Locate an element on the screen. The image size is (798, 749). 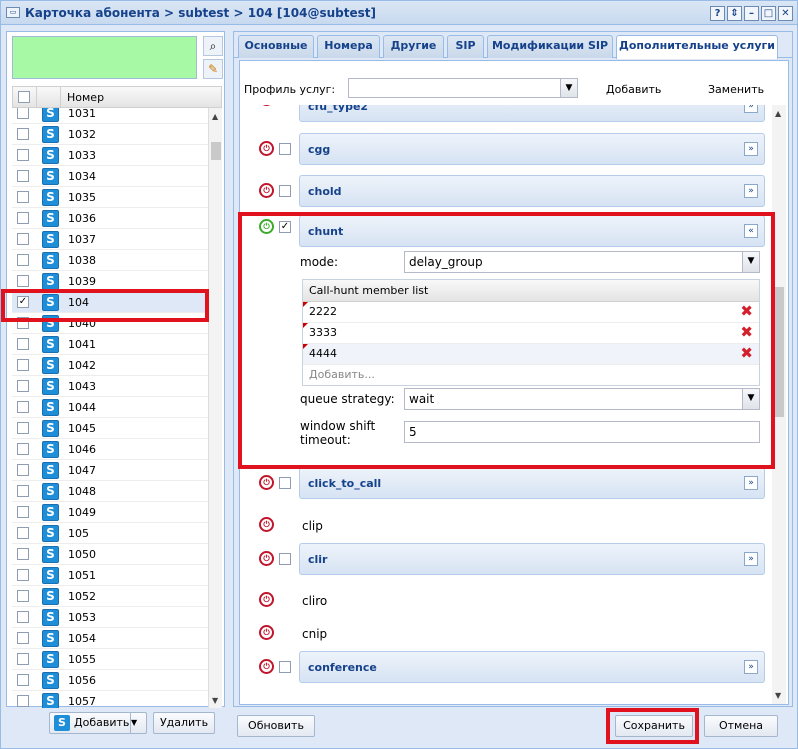
tab-main: Основные is located at coordinates (276, 46).